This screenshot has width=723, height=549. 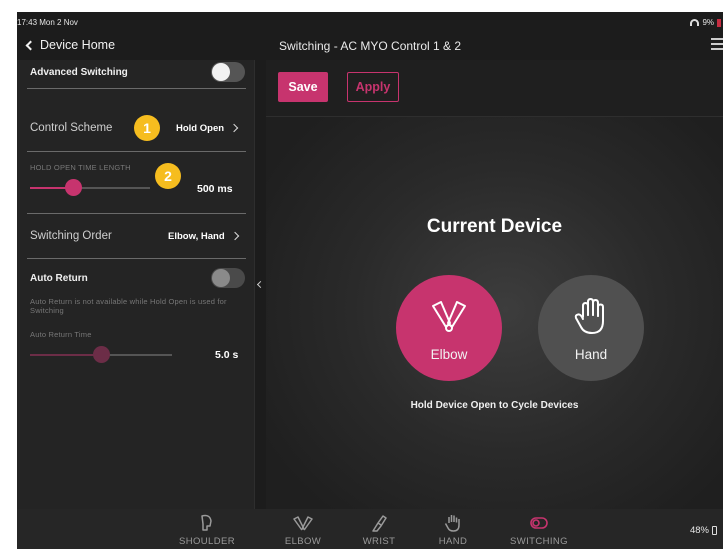 I want to click on shoulder-icon, so click(x=206, y=522).